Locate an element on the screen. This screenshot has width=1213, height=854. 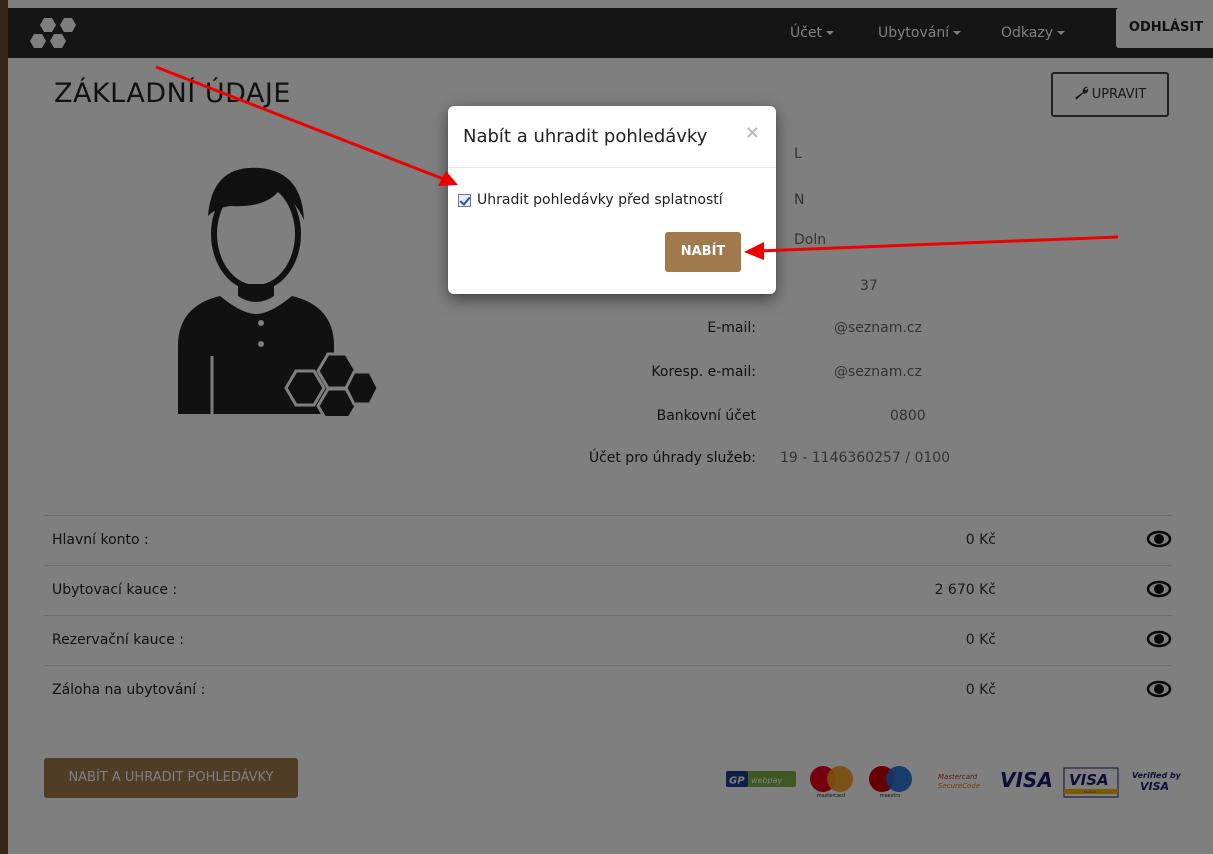
pay-early-checkbox is located at coordinates (464, 200).